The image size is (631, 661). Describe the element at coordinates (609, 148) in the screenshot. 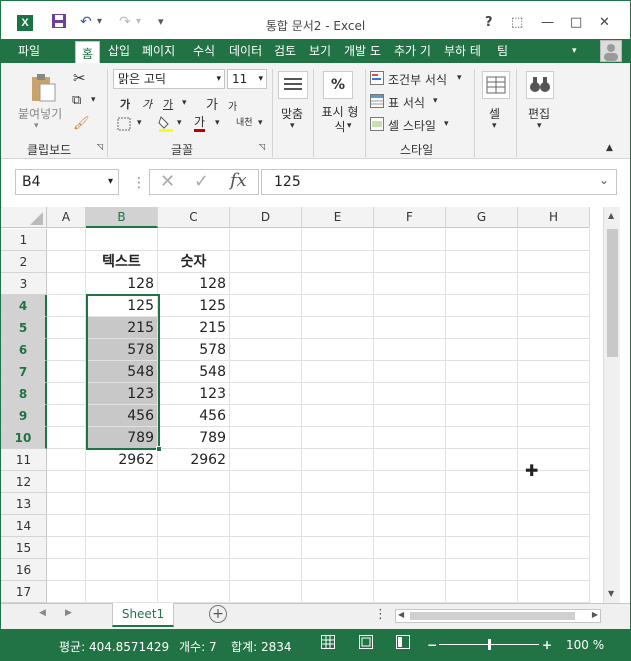

I see `collapse-ribbon-icon: ▲` at that location.